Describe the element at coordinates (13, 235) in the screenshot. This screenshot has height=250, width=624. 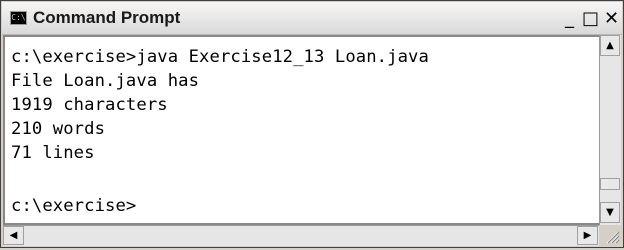
I see `scroll-left-arrow-icon: ◀` at that location.